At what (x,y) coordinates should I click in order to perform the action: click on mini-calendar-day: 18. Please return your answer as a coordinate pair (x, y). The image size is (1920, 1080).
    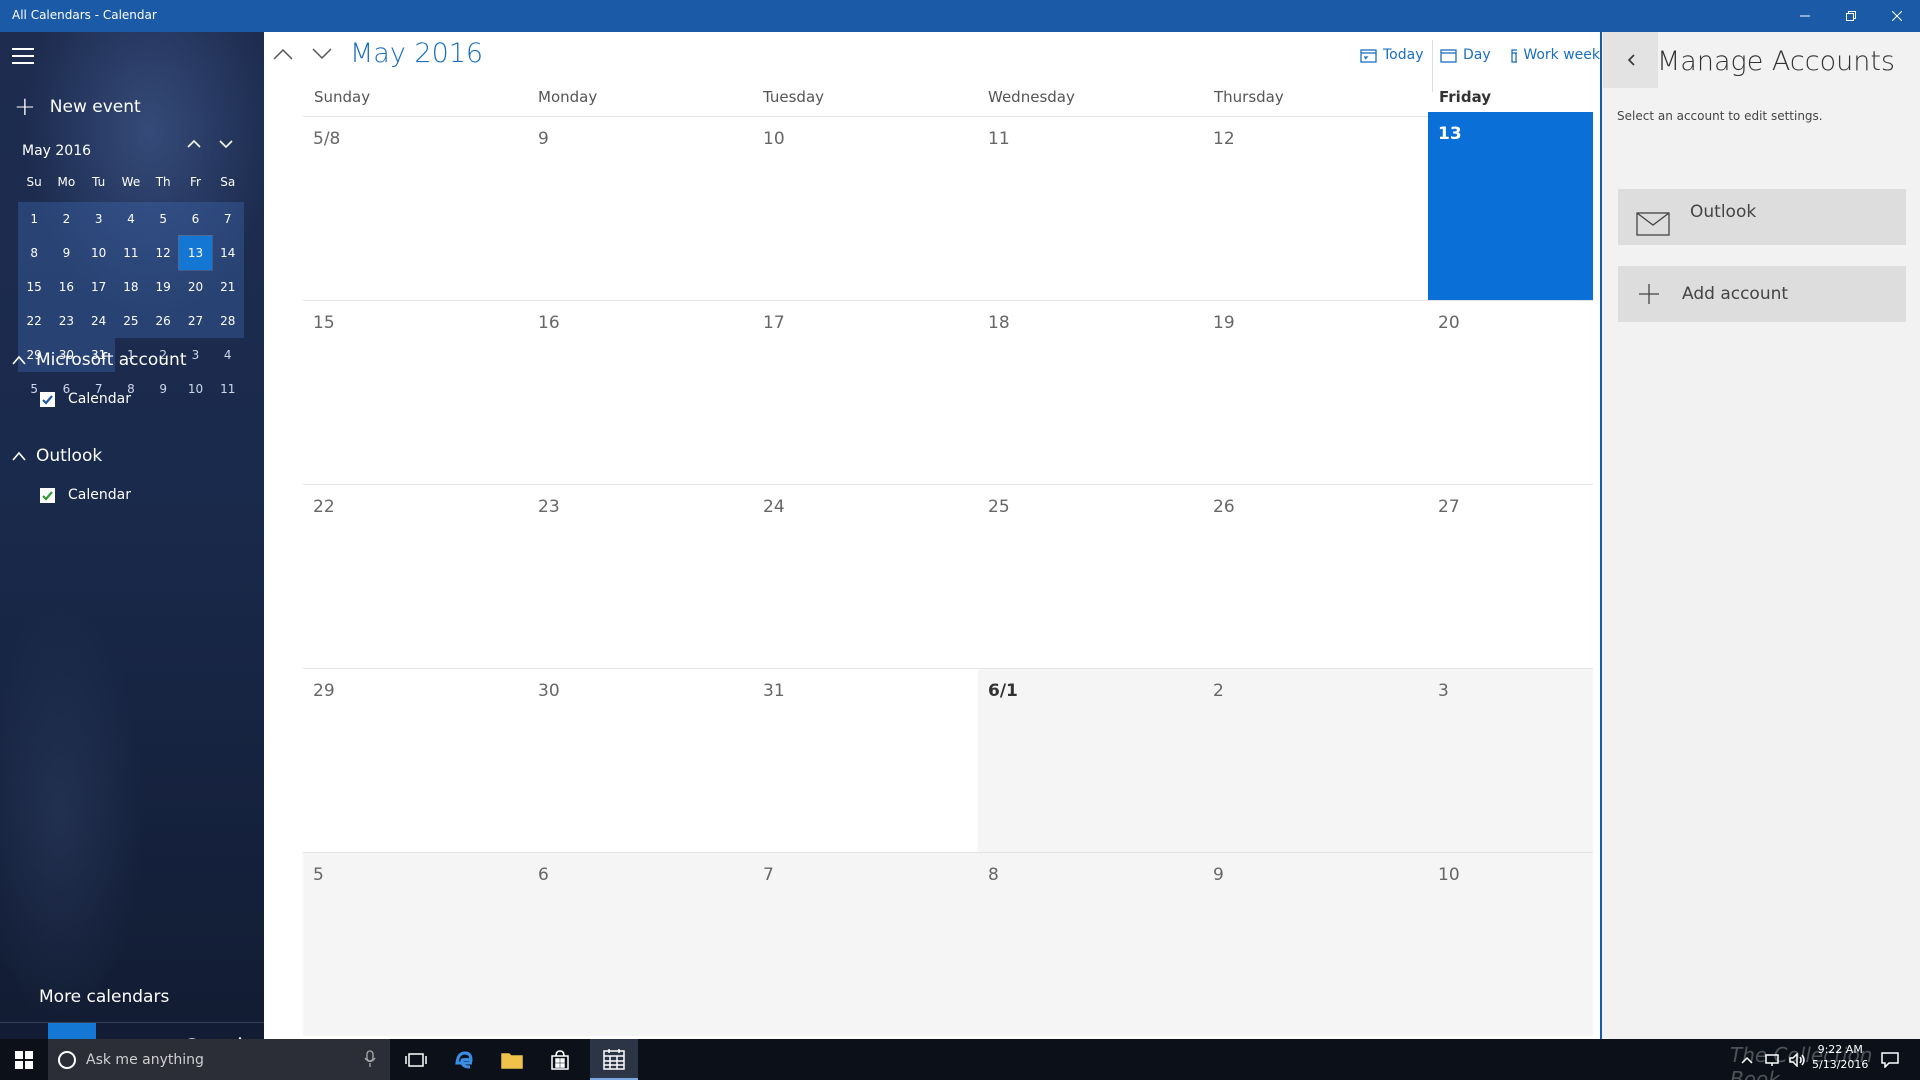
    Looking at the image, I should click on (131, 287).